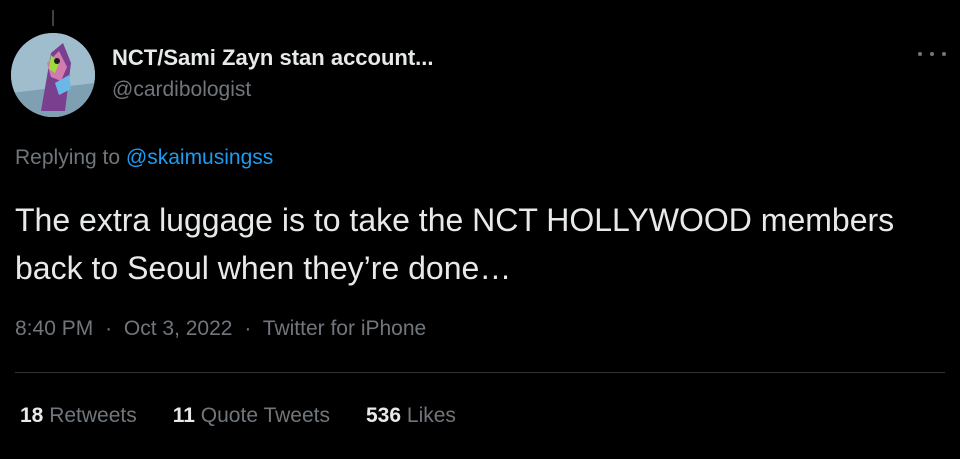 The image size is (960, 459). What do you see at coordinates (480, 372) in the screenshot?
I see `divider` at bounding box center [480, 372].